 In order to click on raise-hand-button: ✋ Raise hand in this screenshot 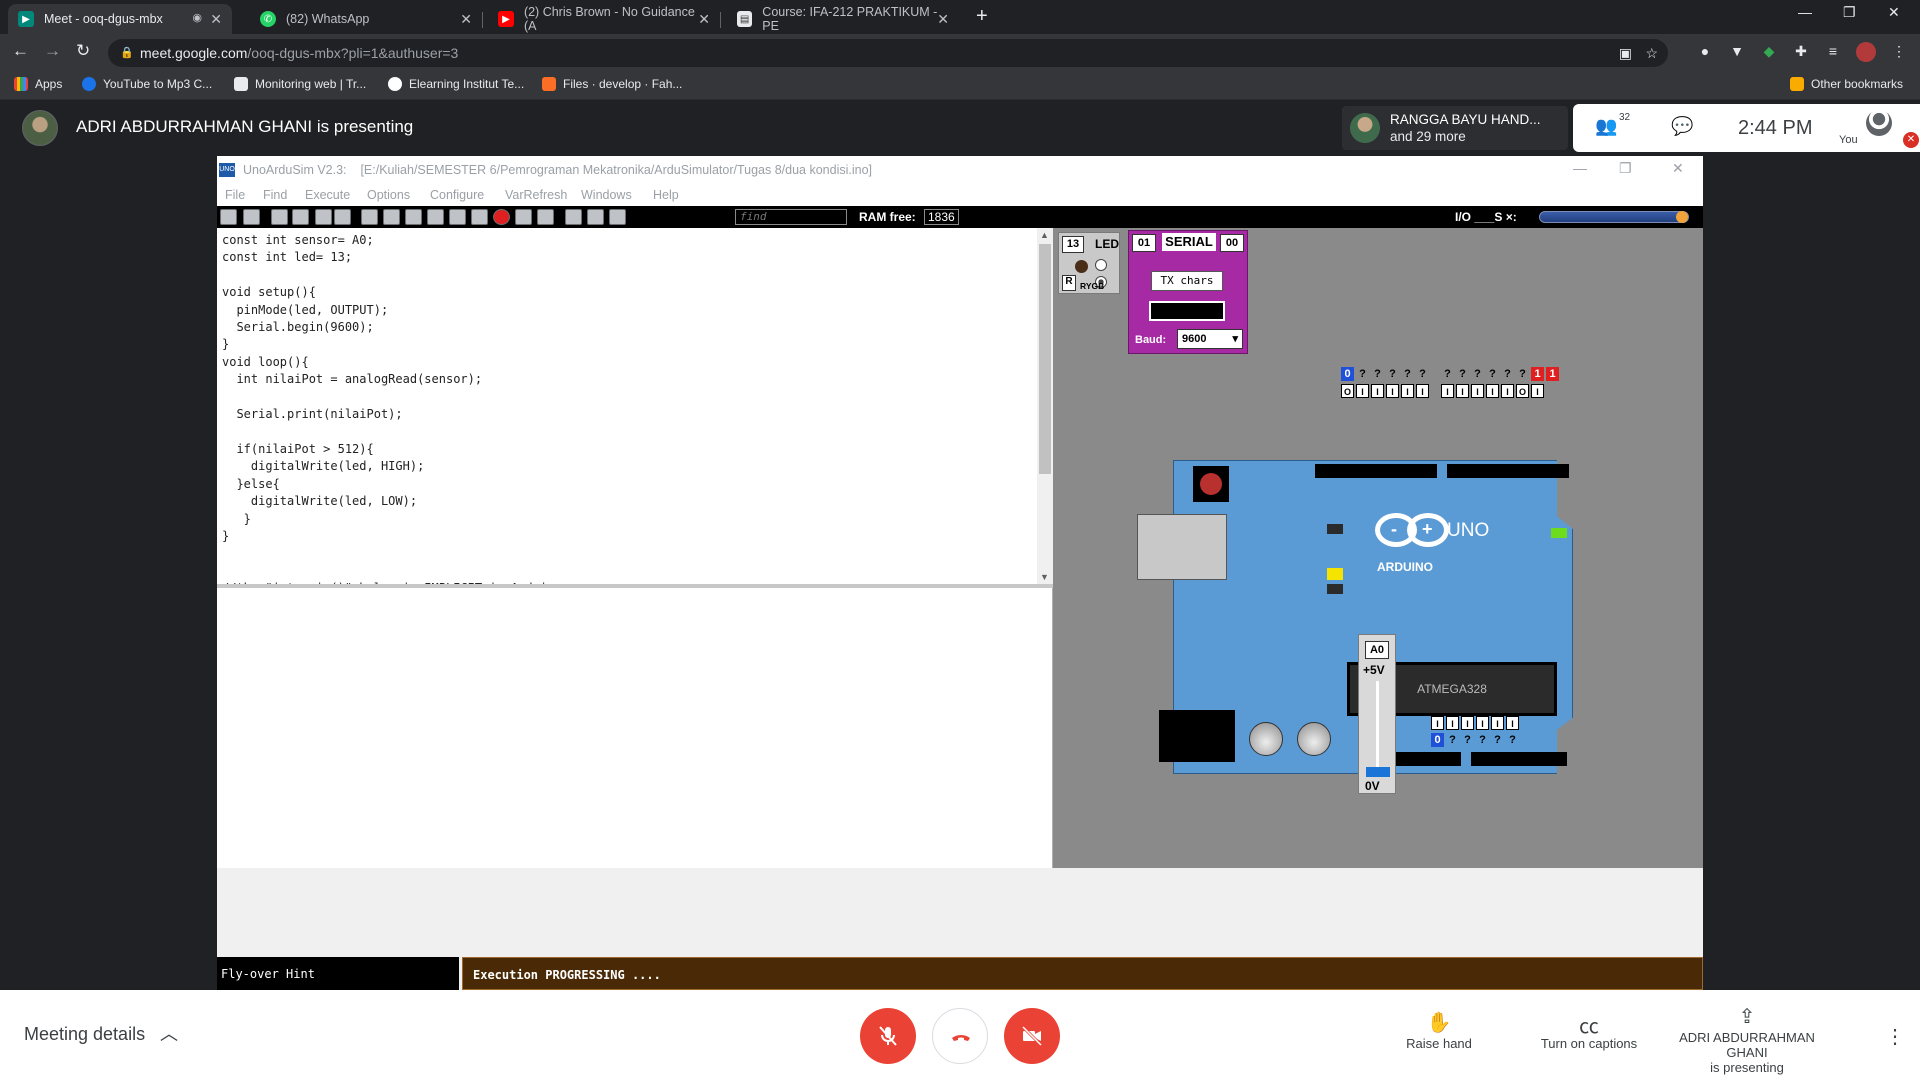, I will do `click(1439, 1030)`.